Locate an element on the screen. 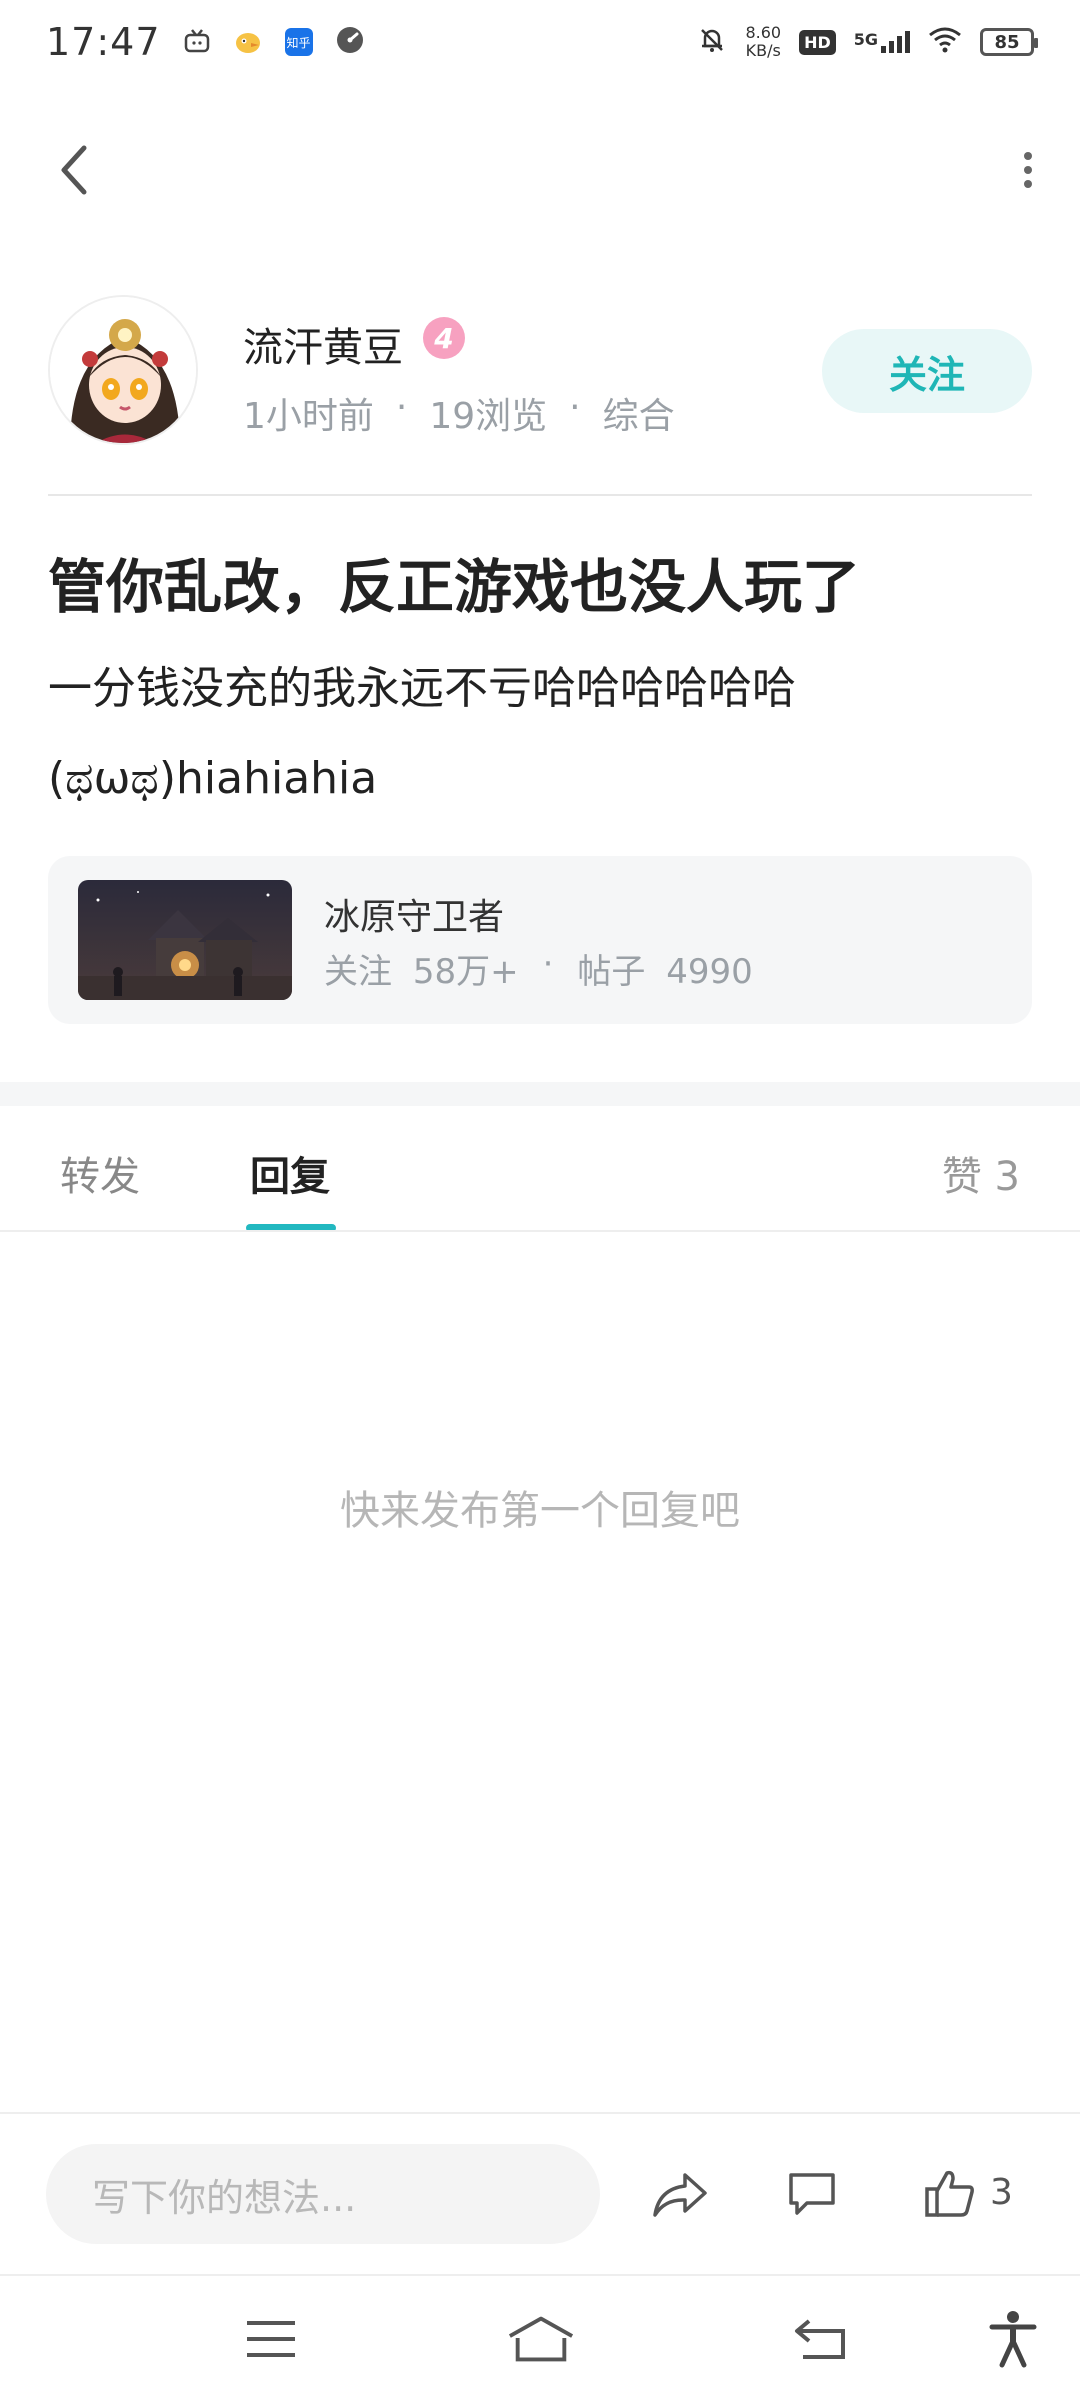 The image size is (1080, 2400). home-button is located at coordinates (541, 2339).